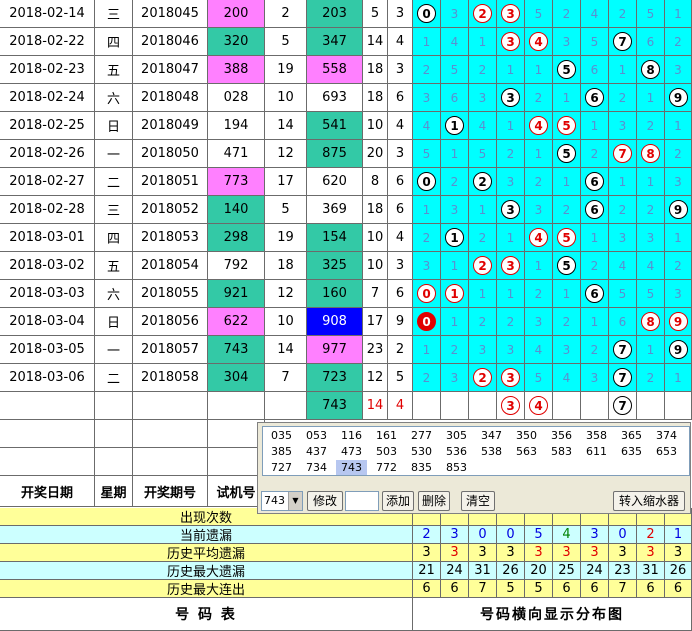 This screenshot has height=631, width=692. I want to click on number-combo-box: 743 ▼, so click(282, 501).